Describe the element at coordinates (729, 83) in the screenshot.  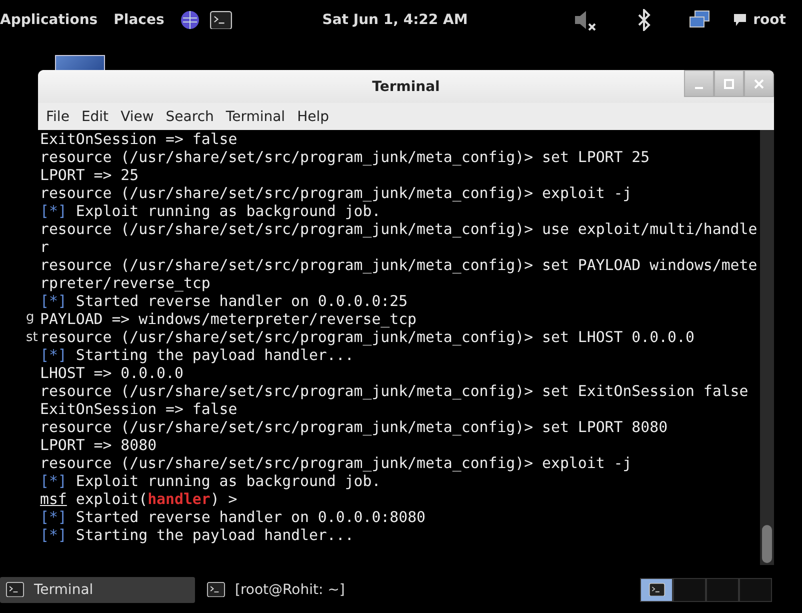
I see `maximize-icon` at that location.